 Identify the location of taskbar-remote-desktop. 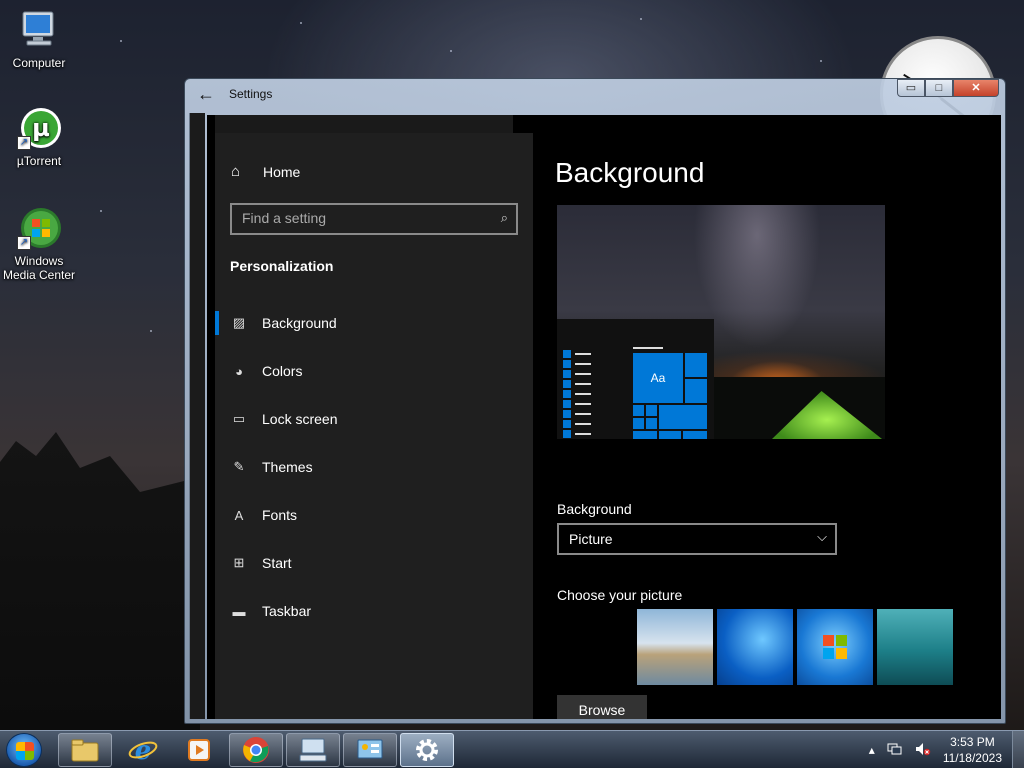
(313, 750).